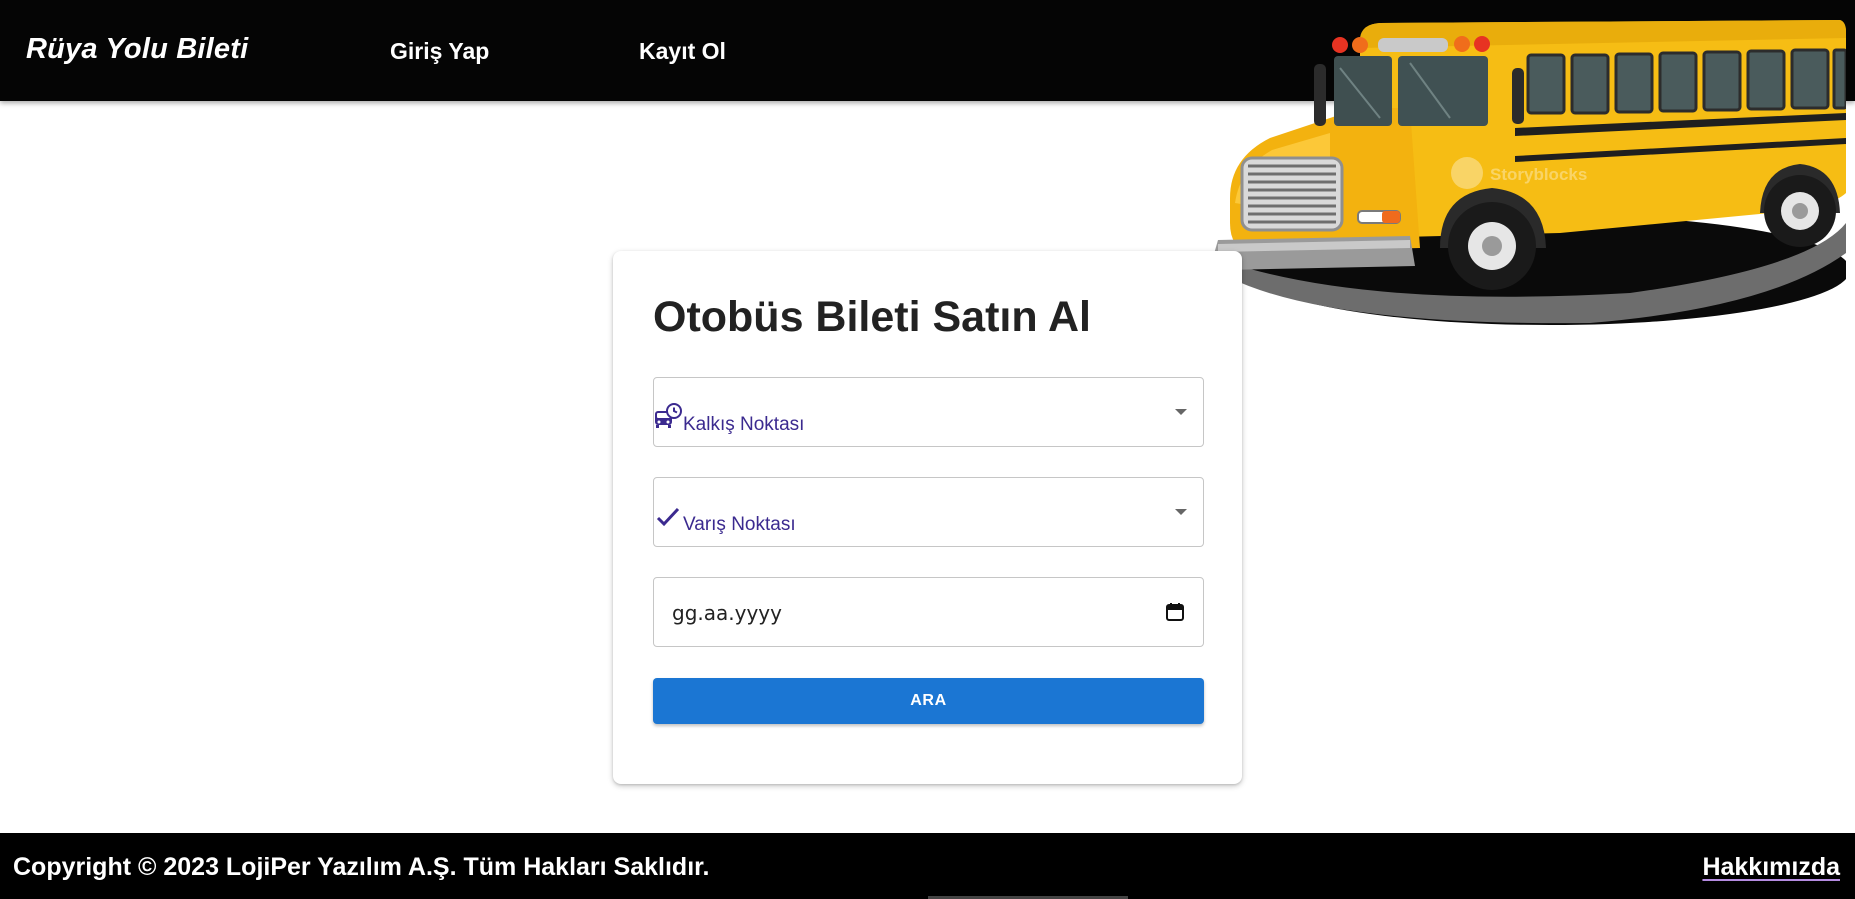 This screenshot has height=899, width=1855. What do you see at coordinates (137, 49) in the screenshot?
I see `brand-logo: Rüya Yolu Bileti` at bounding box center [137, 49].